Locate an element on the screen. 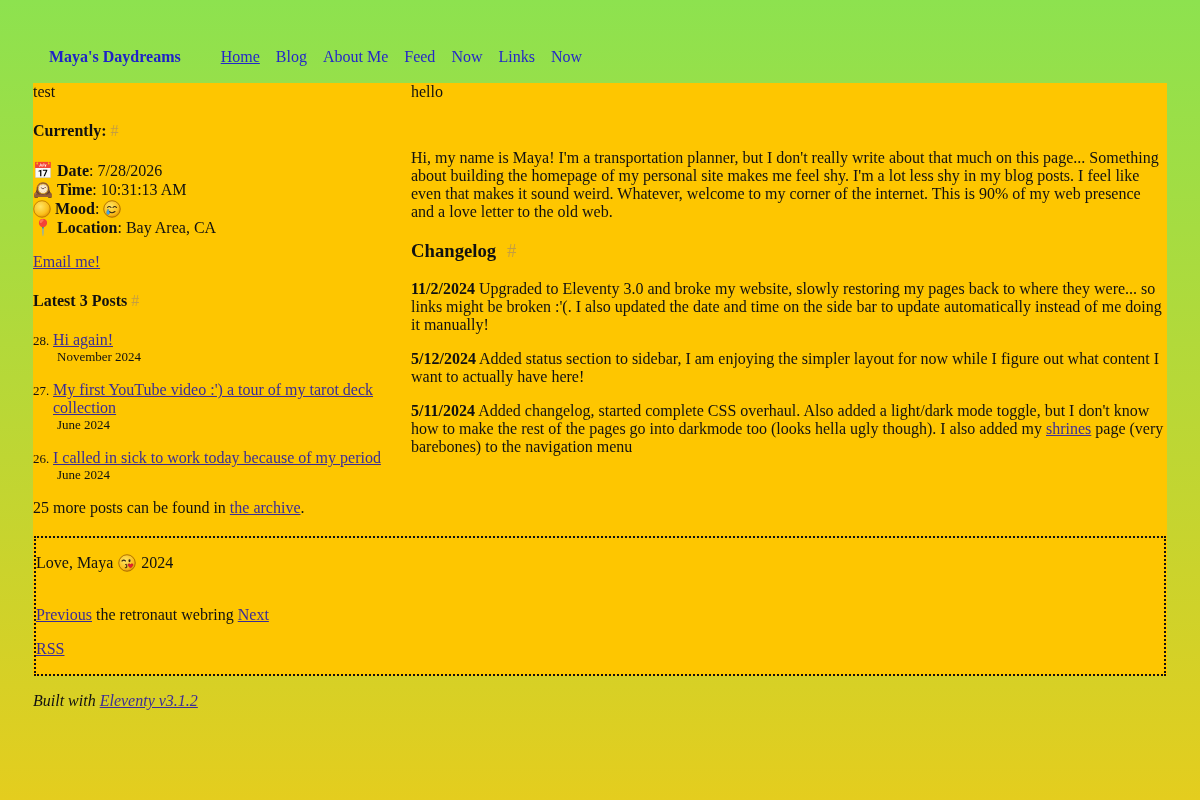  disc-icon is located at coordinates (42, 208).